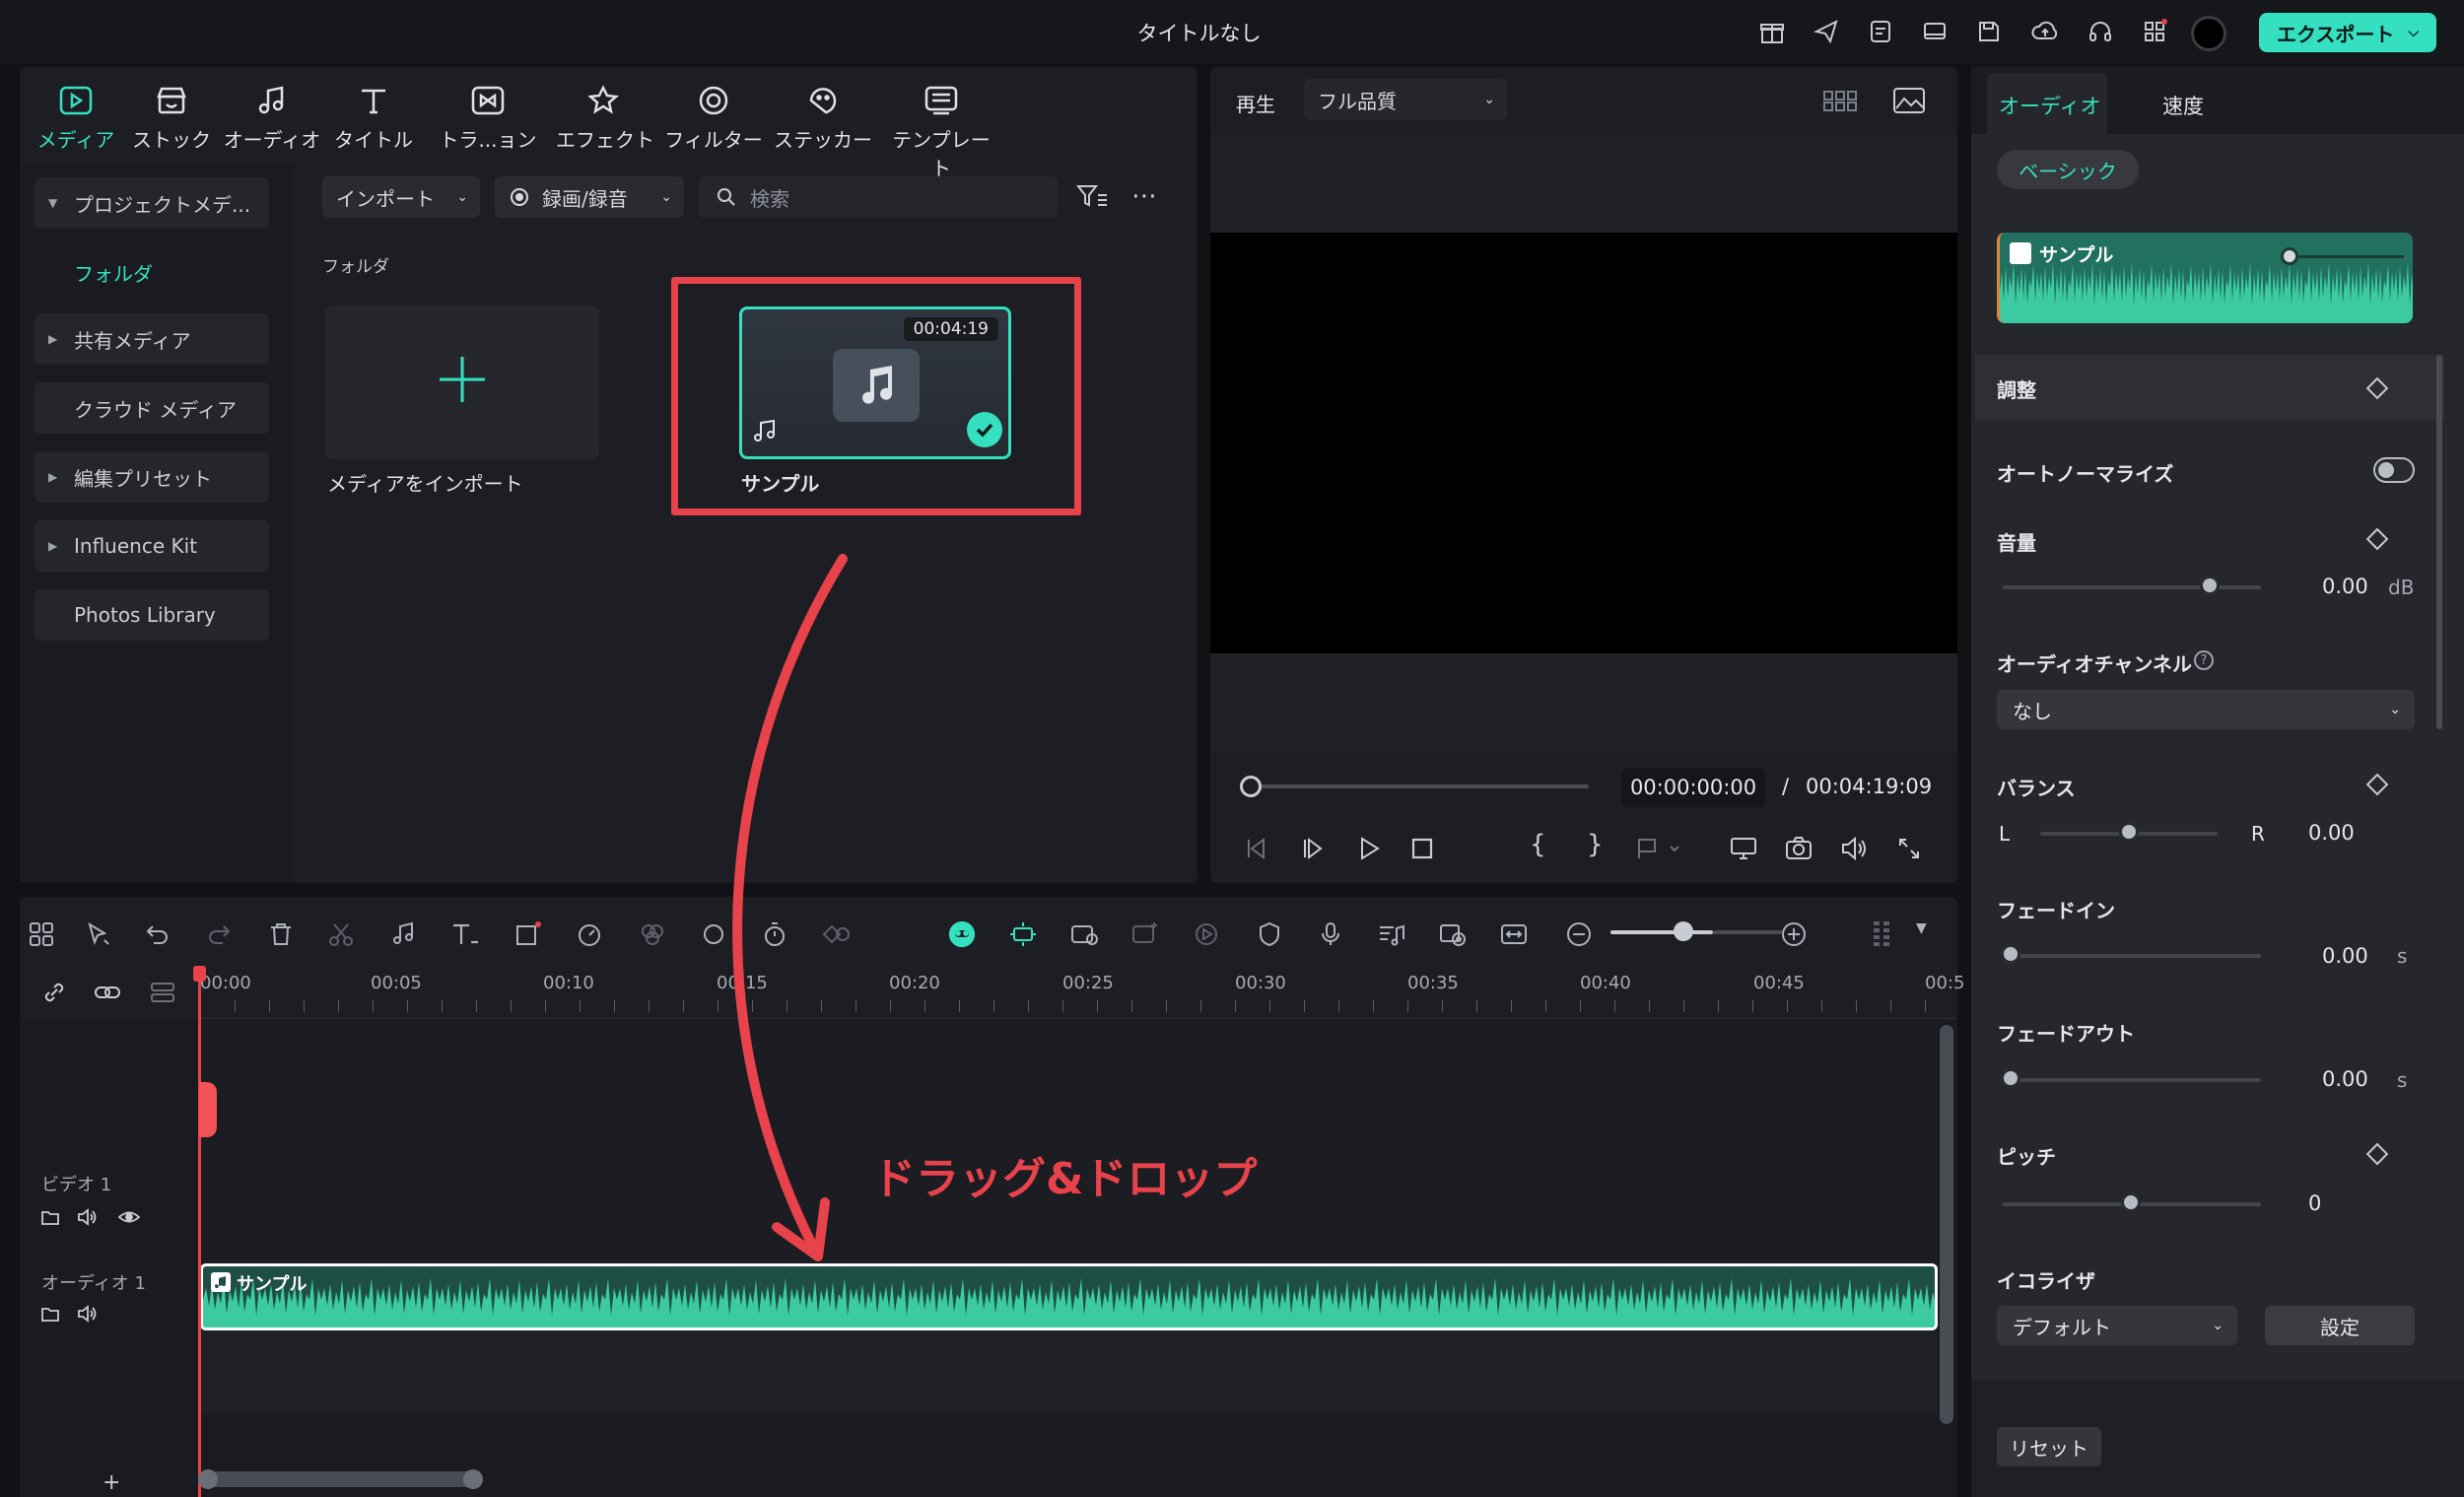 This screenshot has width=2464, height=1497. I want to click on delete-icon, so click(281, 934).